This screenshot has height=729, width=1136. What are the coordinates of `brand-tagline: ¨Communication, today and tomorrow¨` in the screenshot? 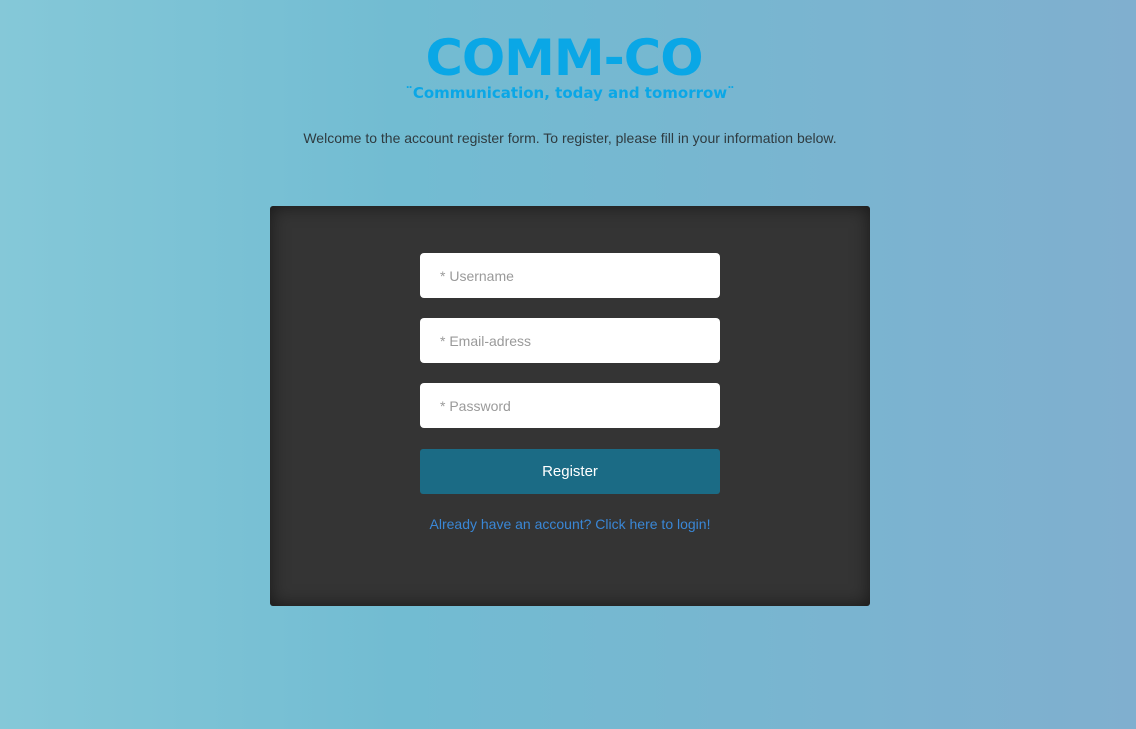 It's located at (570, 93).